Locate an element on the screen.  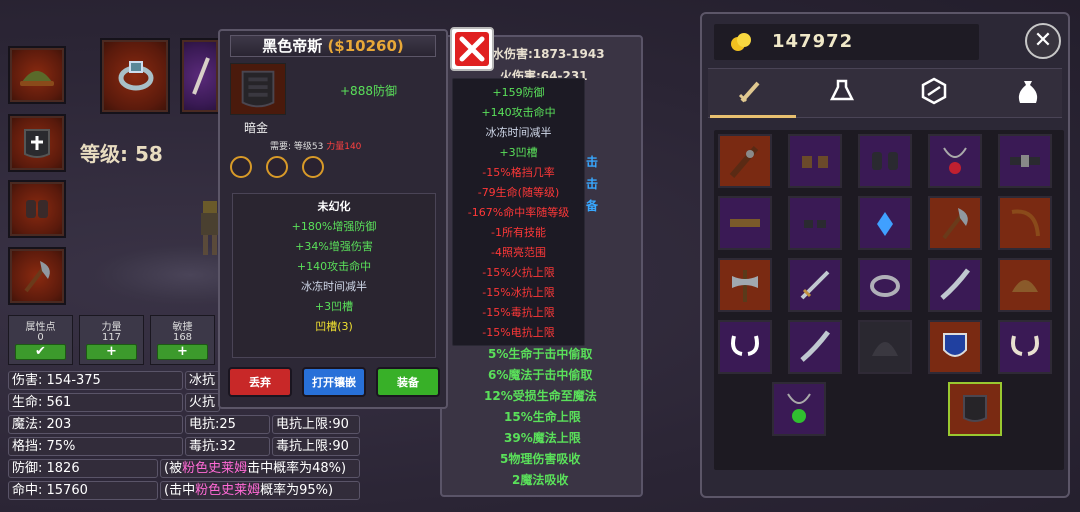
close-inventory-button: ✕ is located at coordinates (1043, 41).